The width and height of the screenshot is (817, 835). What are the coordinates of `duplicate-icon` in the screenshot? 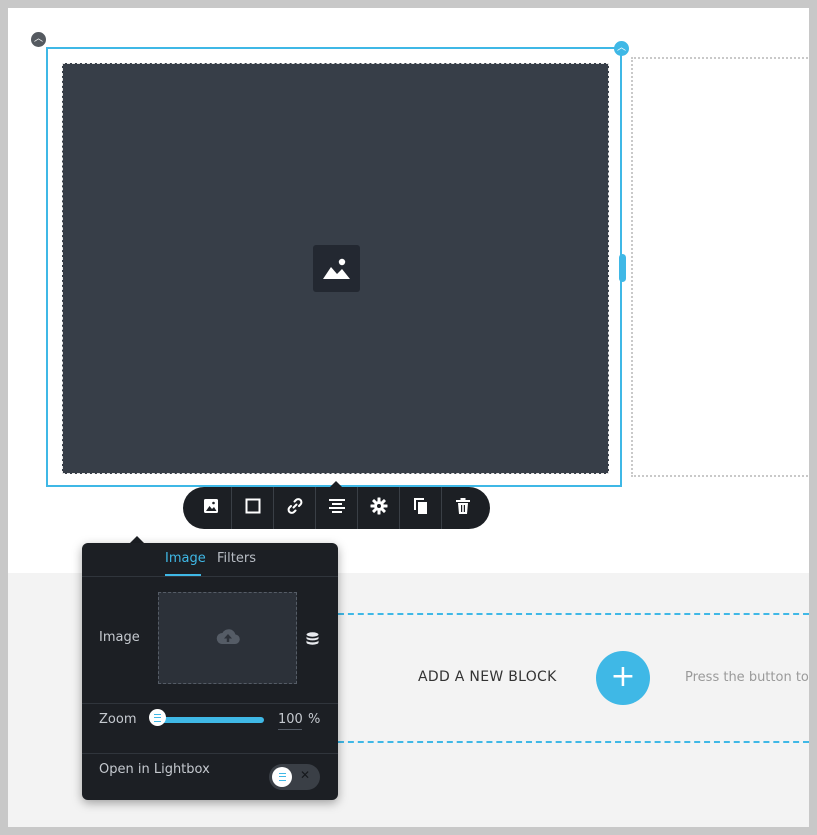 It's located at (421, 508).